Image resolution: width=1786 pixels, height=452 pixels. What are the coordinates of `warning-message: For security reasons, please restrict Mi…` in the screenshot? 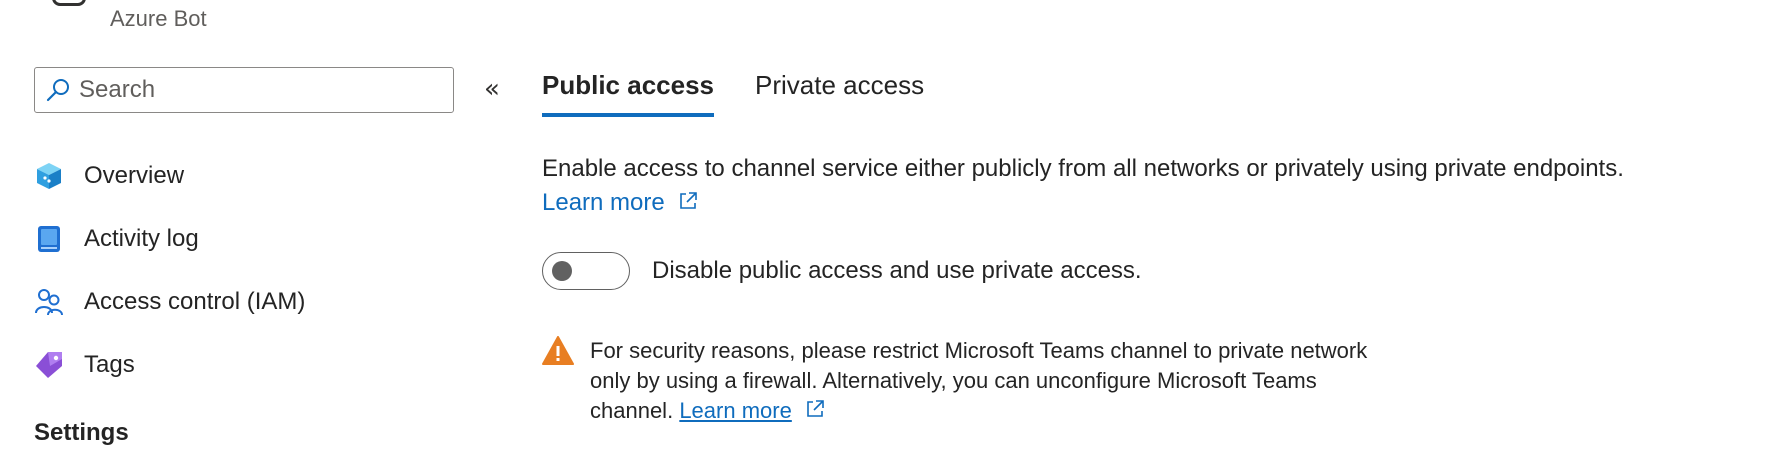 It's located at (990, 381).